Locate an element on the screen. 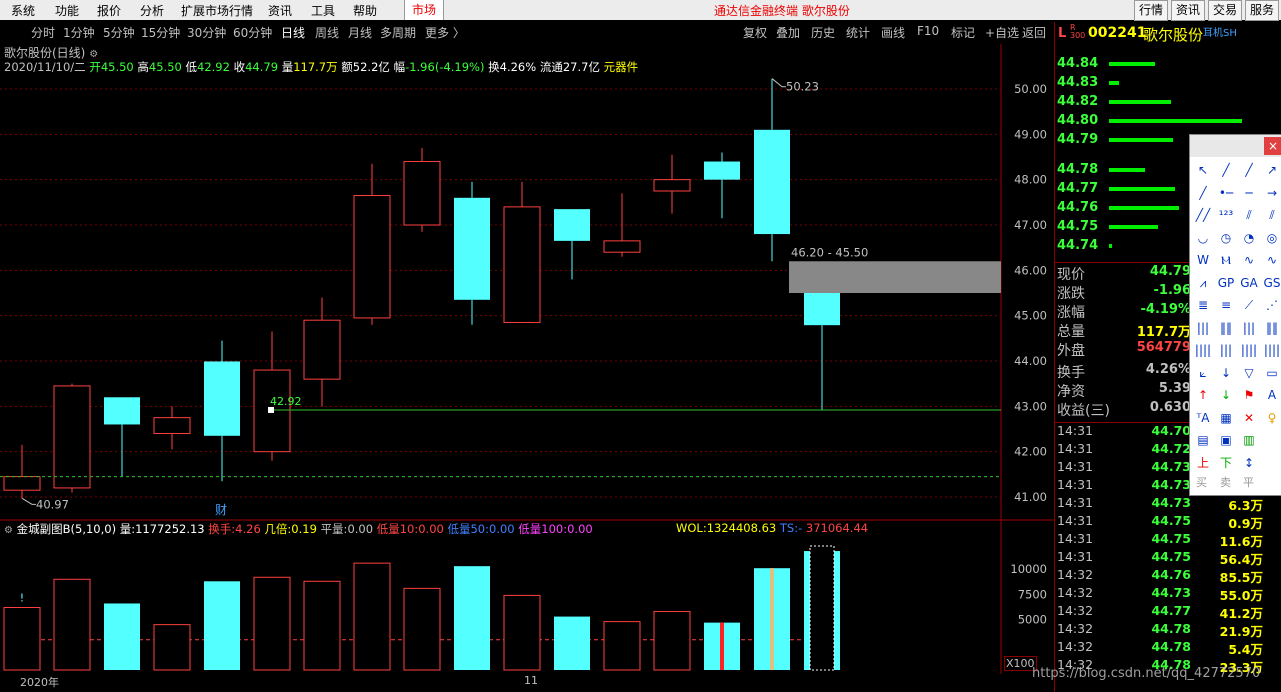 The height and width of the screenshot is (692, 1281). menu-function: 功能 is located at coordinates (67, 10).